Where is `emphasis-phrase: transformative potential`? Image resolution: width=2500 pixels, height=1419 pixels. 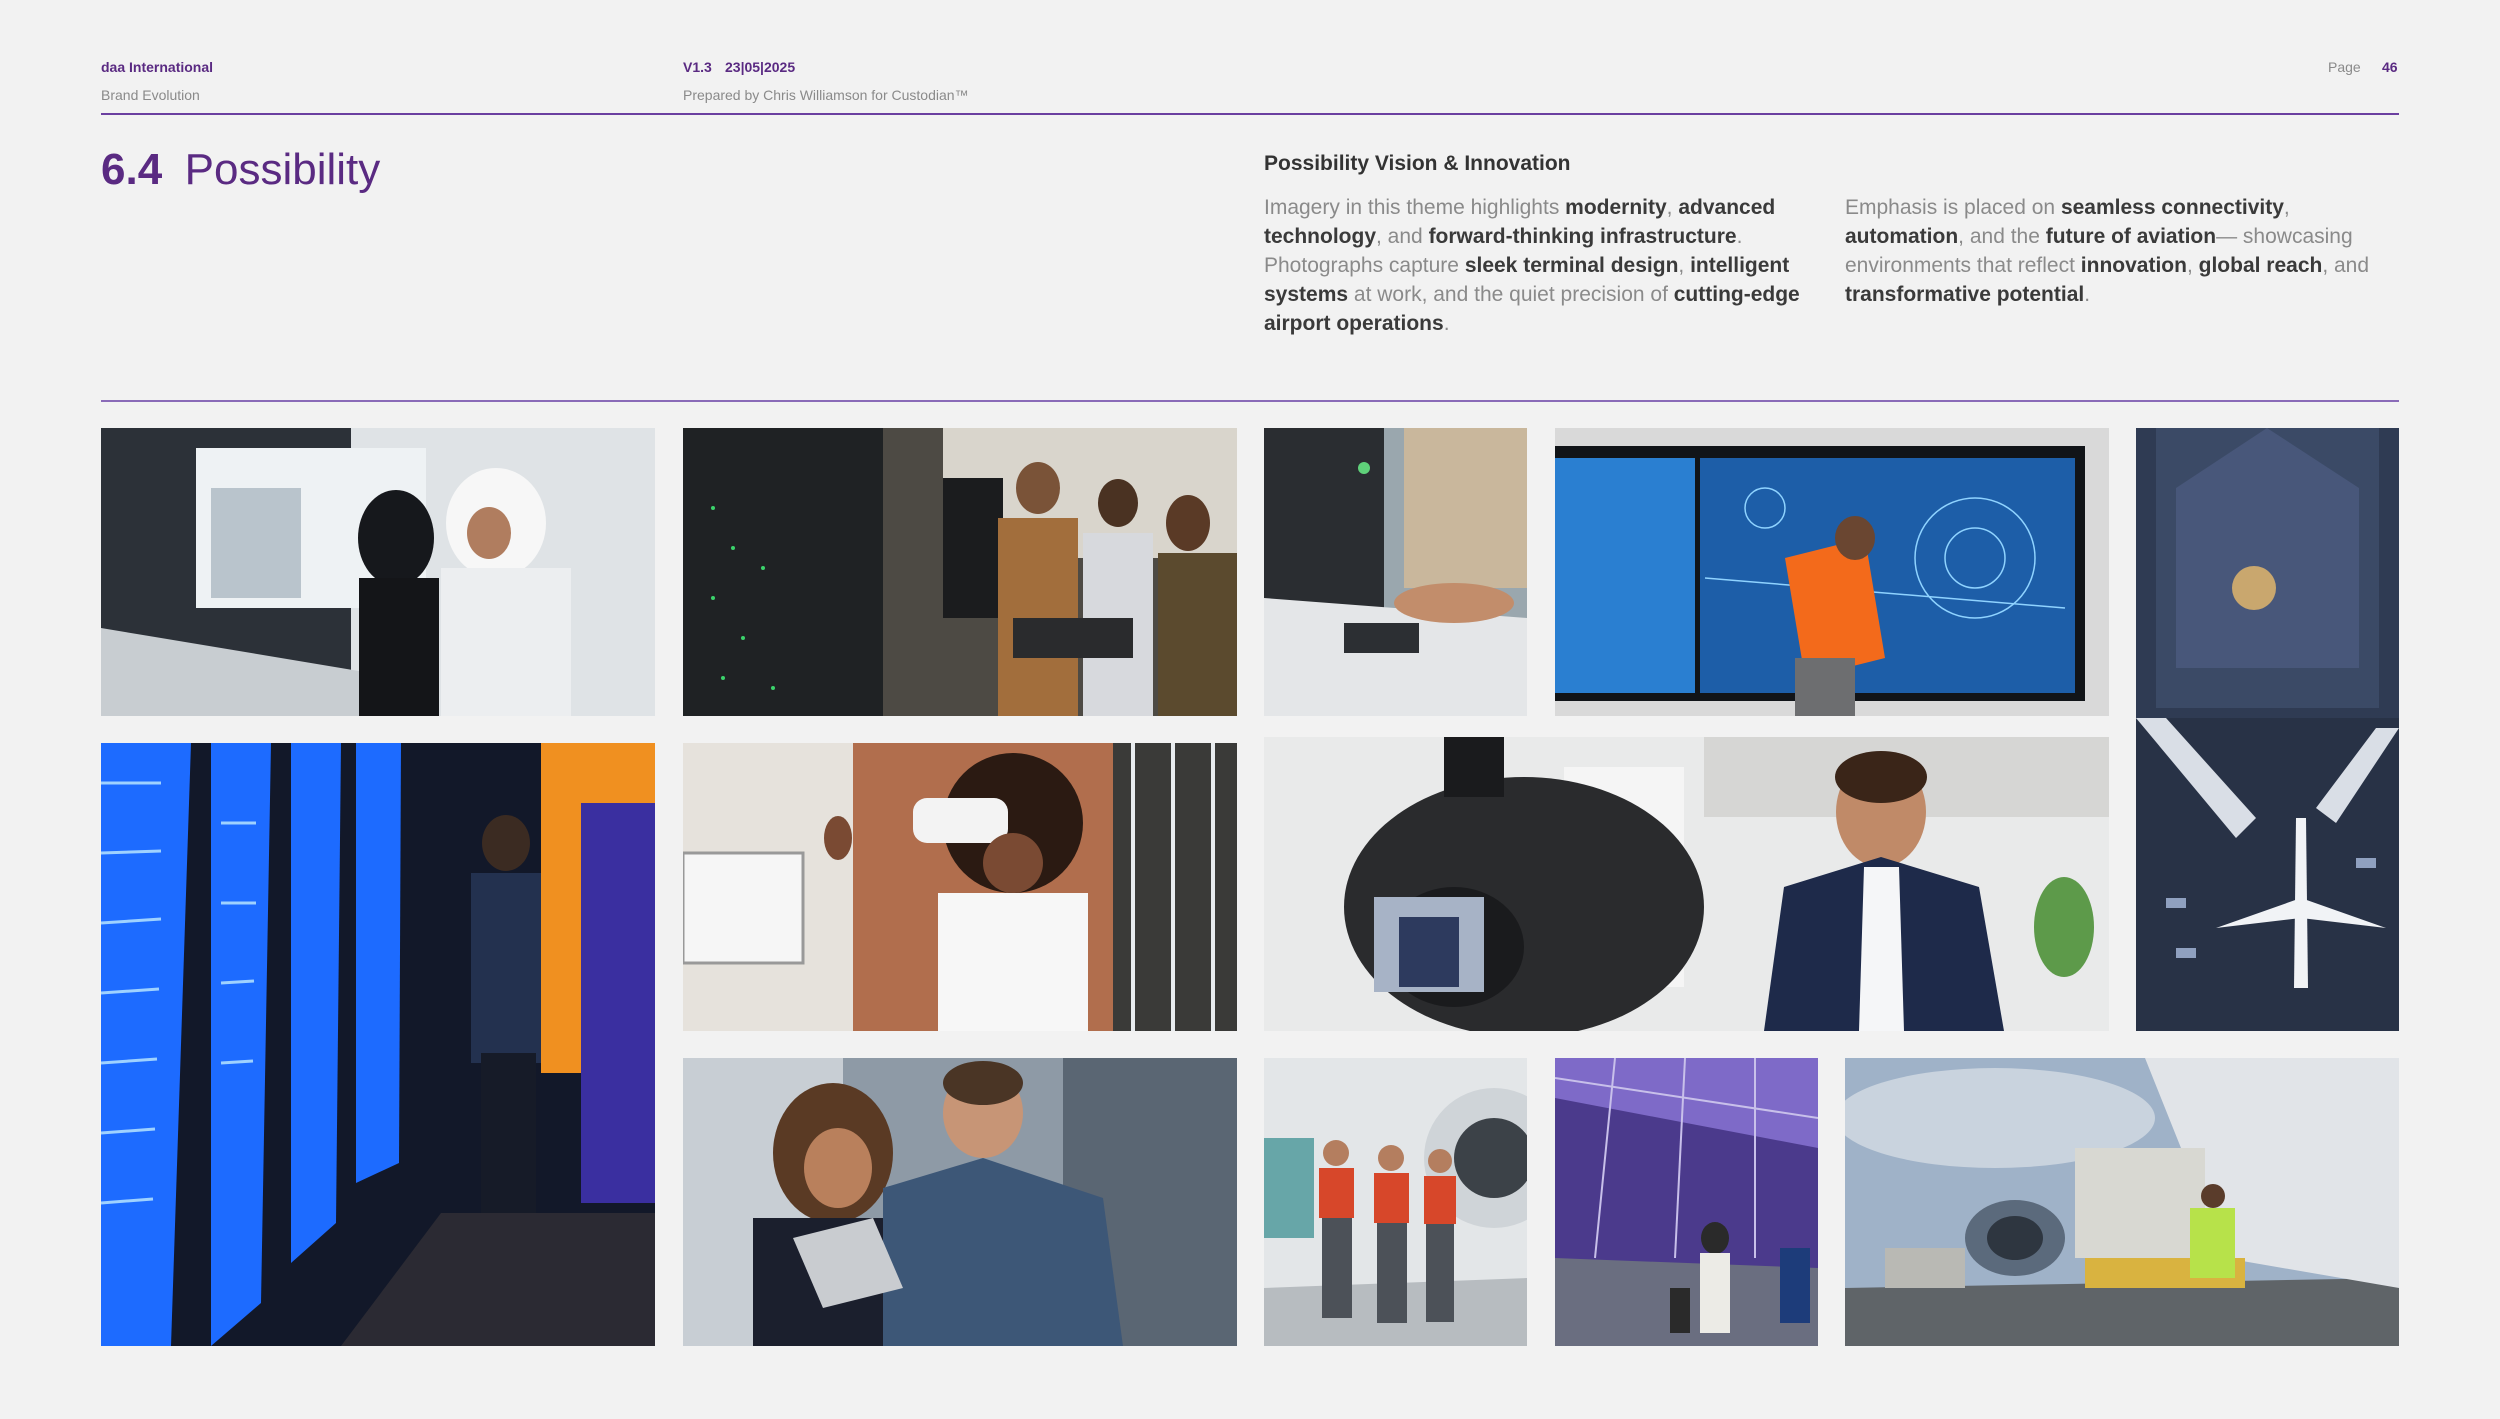
emphasis-phrase: transformative potential is located at coordinates (1965, 294).